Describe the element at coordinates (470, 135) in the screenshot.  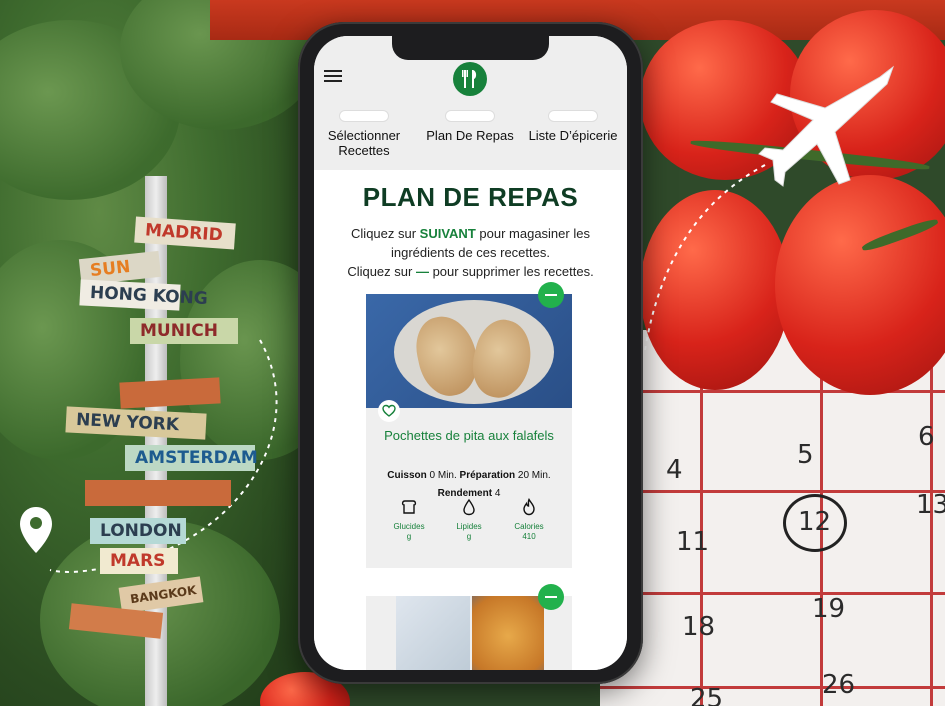
I see `tab-label: Plan De Repas` at that location.